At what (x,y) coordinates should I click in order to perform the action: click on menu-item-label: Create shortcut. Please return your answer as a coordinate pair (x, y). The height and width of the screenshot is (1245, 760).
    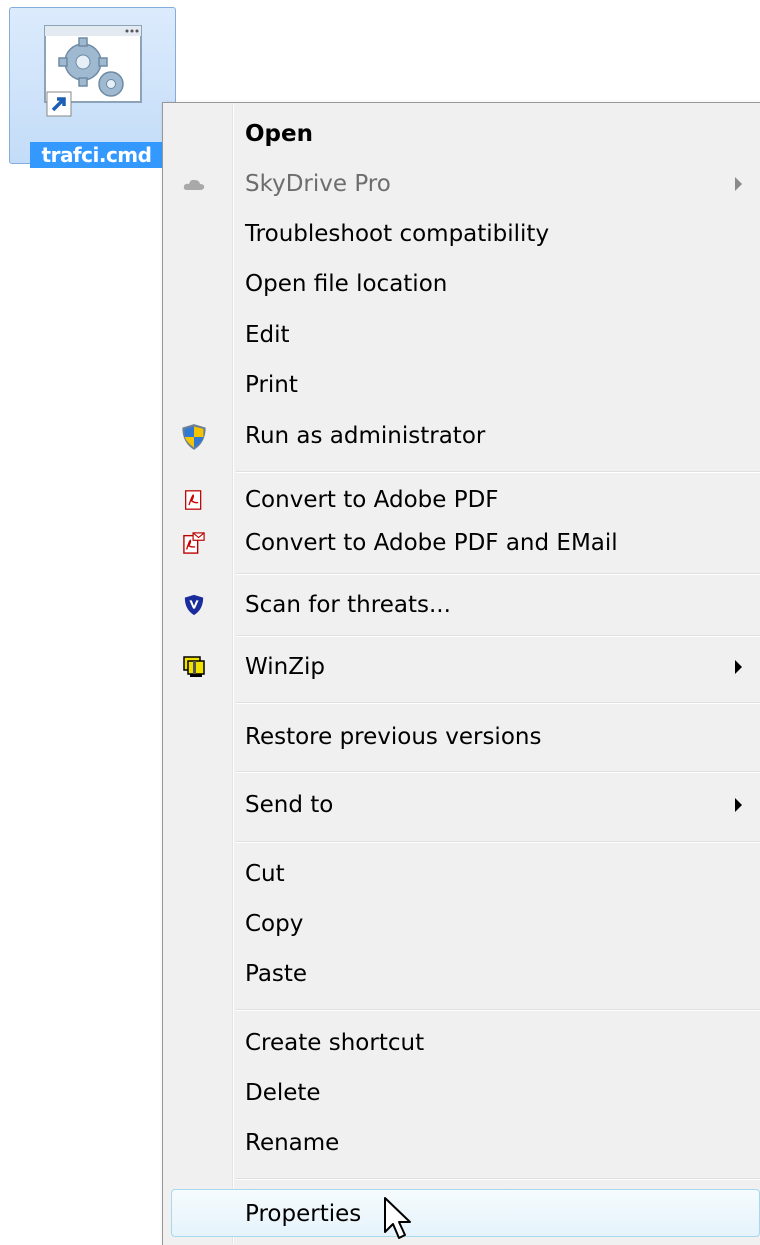
    Looking at the image, I should click on (335, 1043).